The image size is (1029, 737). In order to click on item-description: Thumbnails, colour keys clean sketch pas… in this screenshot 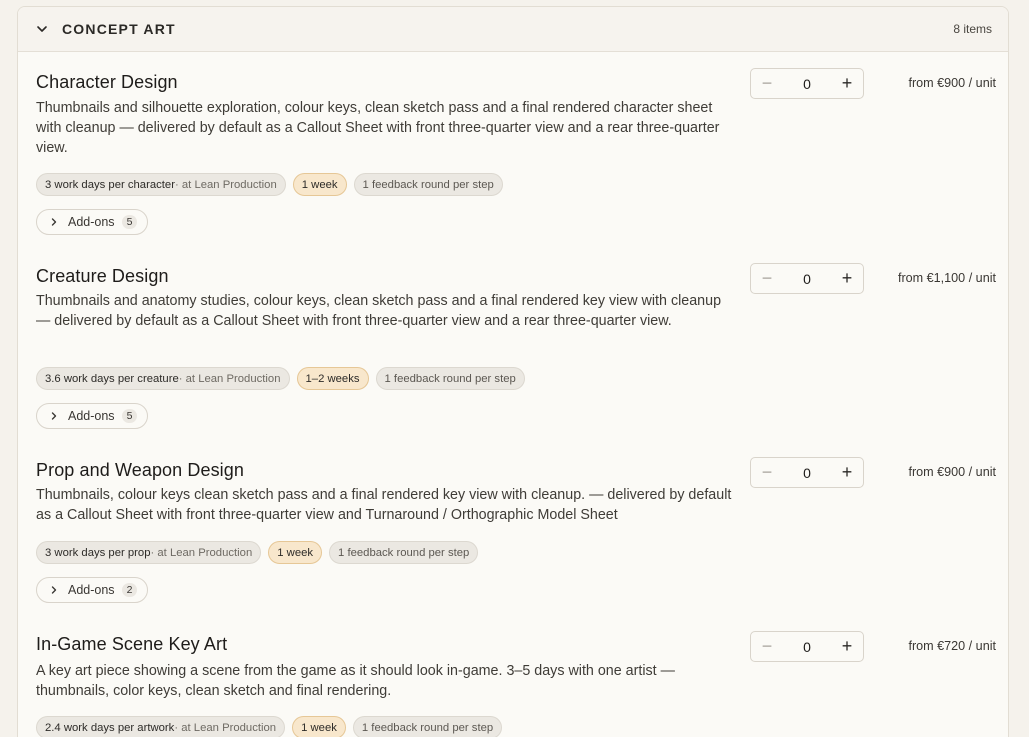, I will do `click(384, 505)`.